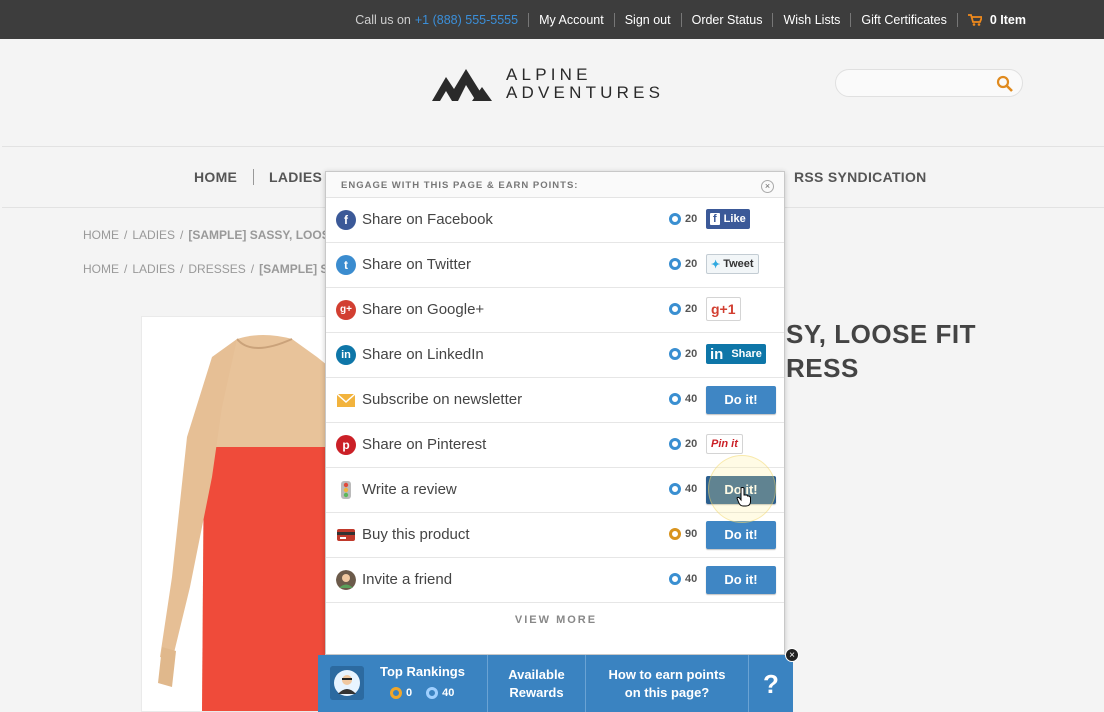 This screenshot has height=712, width=1104. Describe the element at coordinates (422, 671) in the screenshot. I see `top-rankings-label: Top Rankings` at that location.